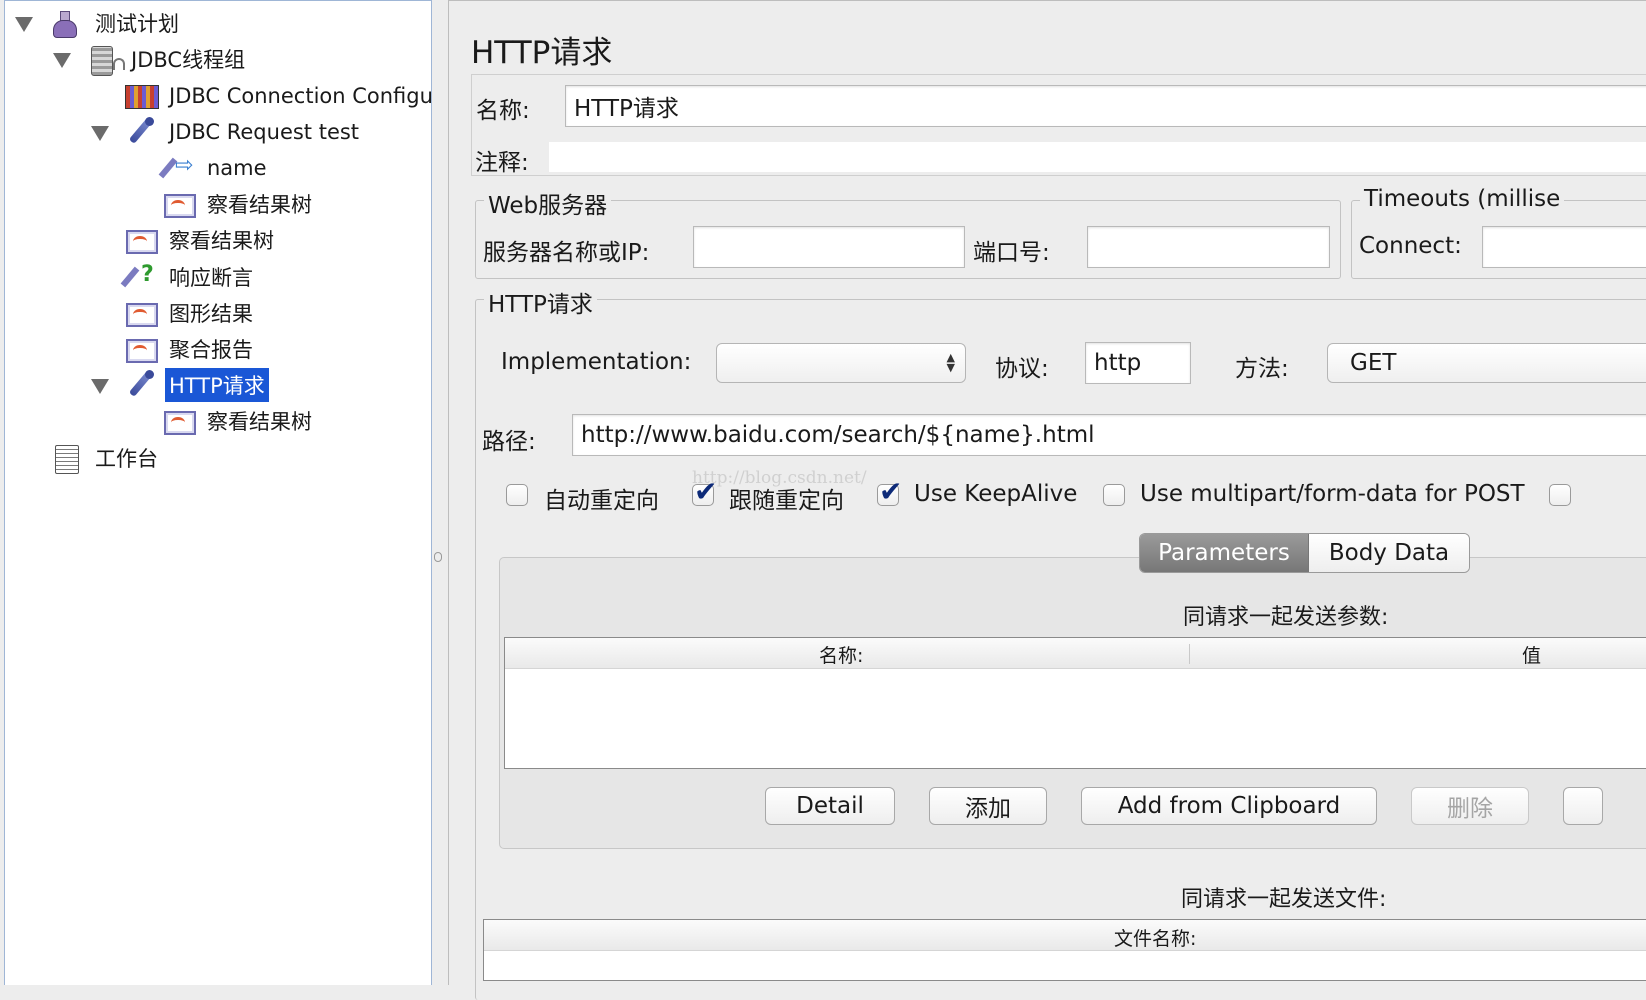 The image size is (1646, 1000). I want to click on tree-item-label: name, so click(237, 168).